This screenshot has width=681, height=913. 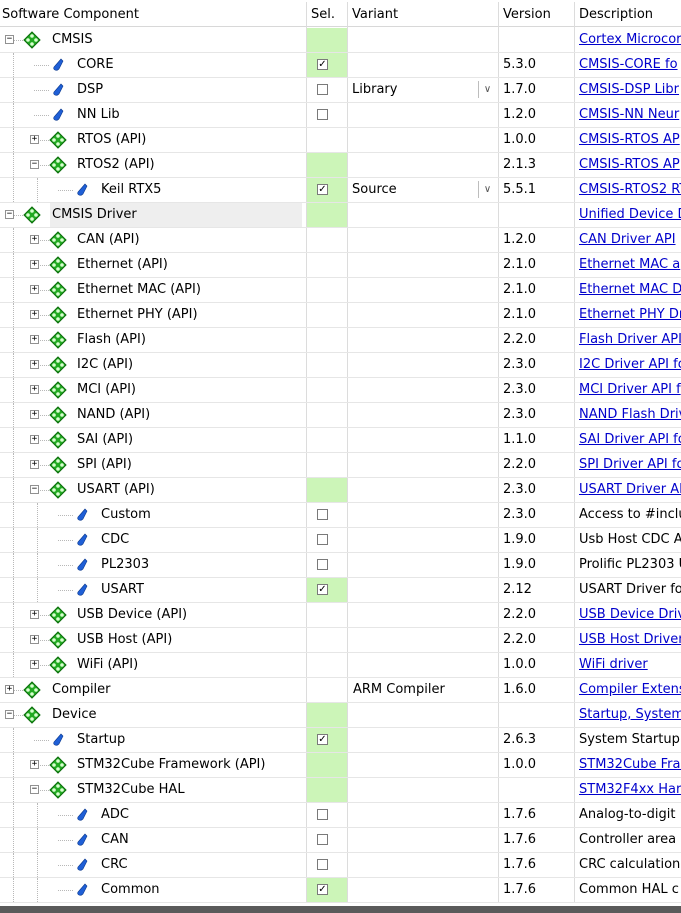 What do you see at coordinates (629, 264) in the screenshot?
I see `description-link: Ethernet MAC a` at bounding box center [629, 264].